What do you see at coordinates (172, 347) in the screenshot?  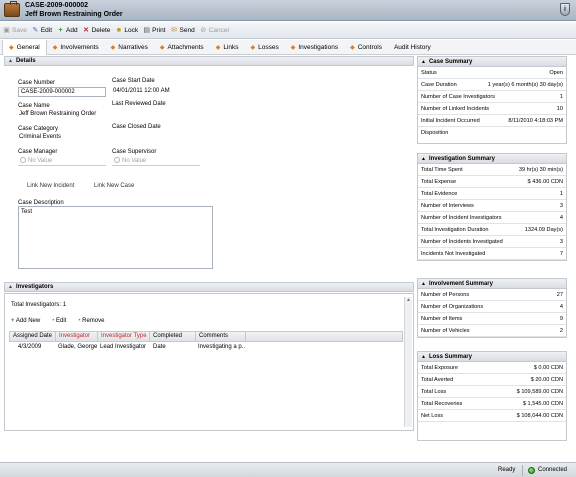 I see `completed-date-cell` at bounding box center [172, 347].